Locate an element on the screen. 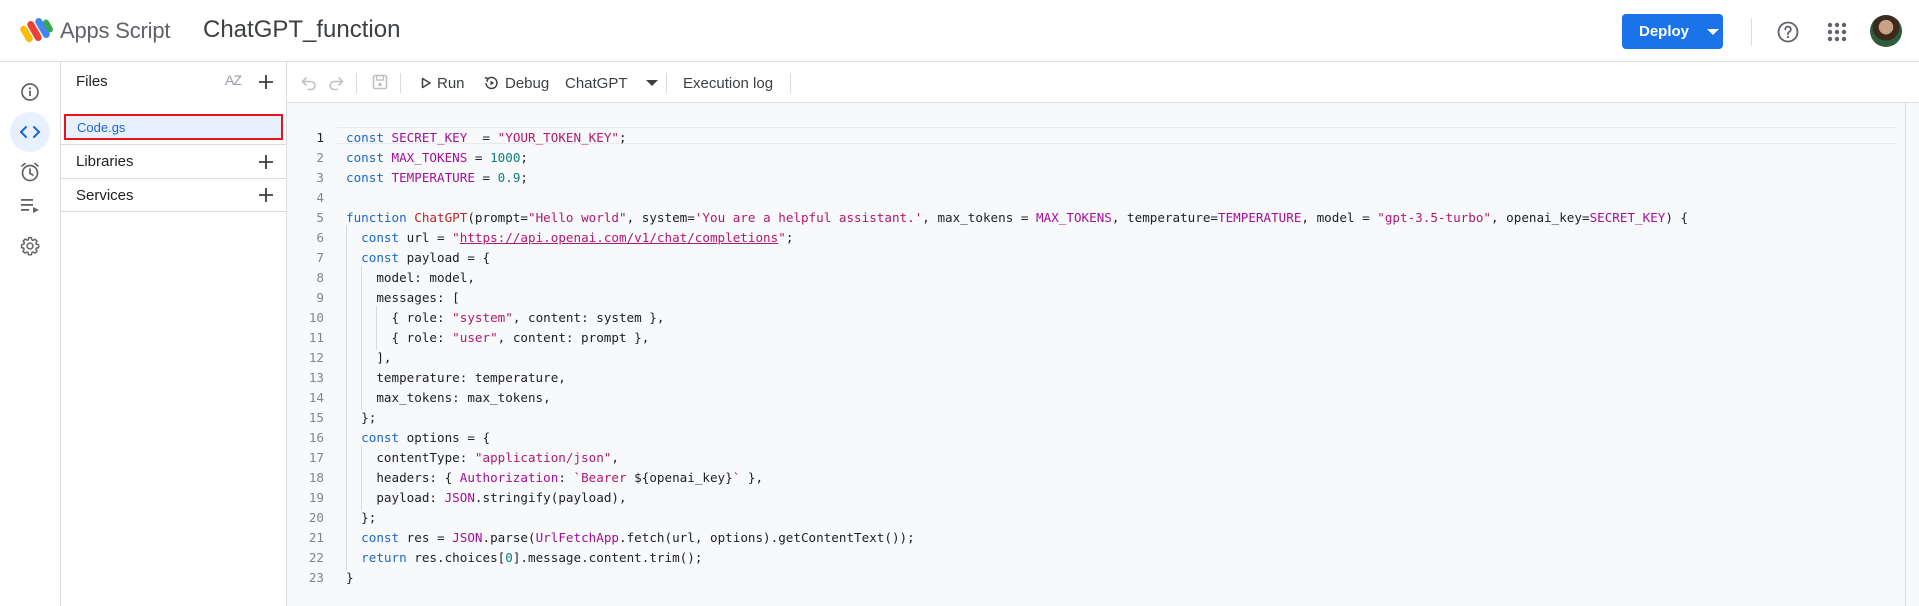 The height and width of the screenshot is (606, 1919). sort-az-icon: AZ is located at coordinates (233, 80).